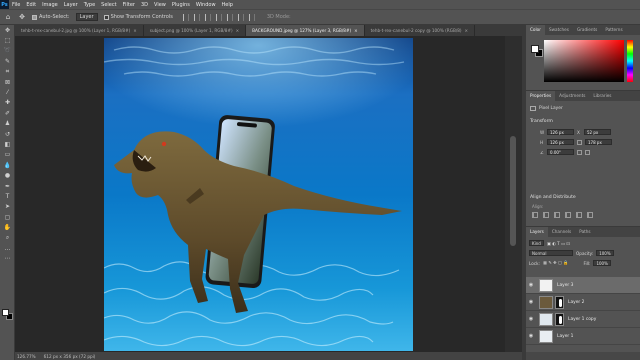  I want to click on align-middle-icon, so click(229, 17).